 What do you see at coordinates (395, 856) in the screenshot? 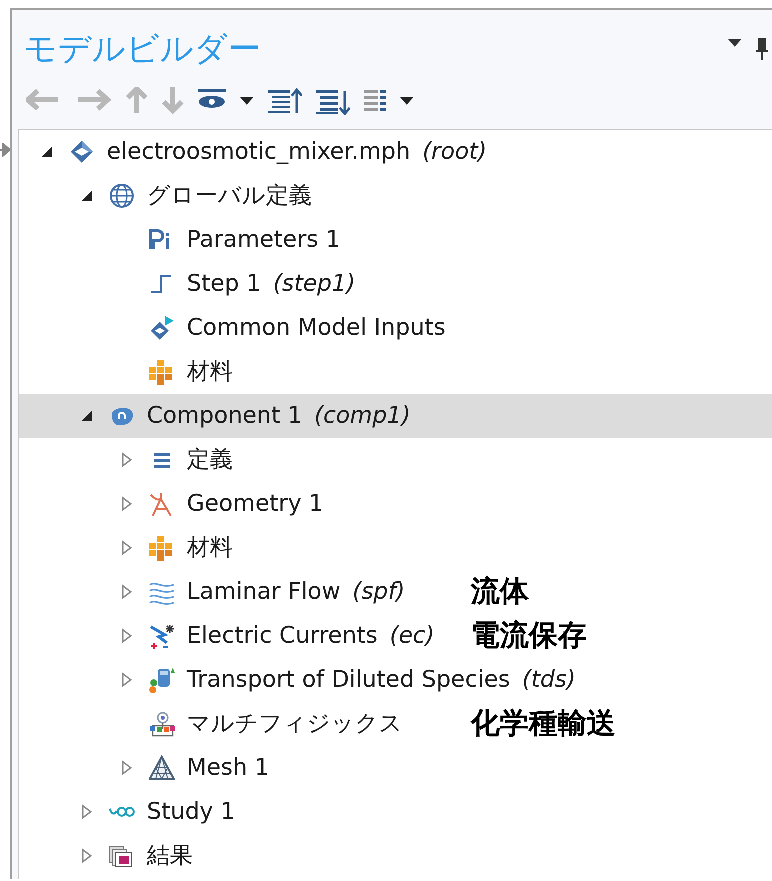
I see `tree-row: 結果` at bounding box center [395, 856].